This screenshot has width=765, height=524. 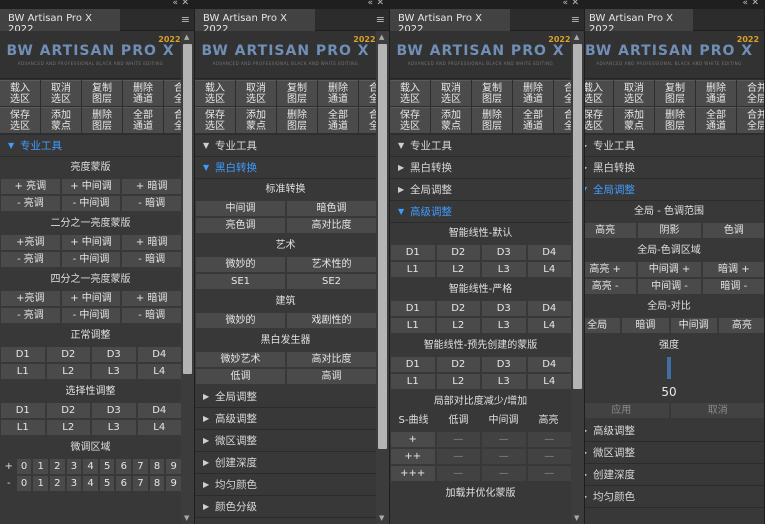 What do you see at coordinates (733, 269) in the screenshot?
I see `shadows-plus-button: 暗调 +` at bounding box center [733, 269].